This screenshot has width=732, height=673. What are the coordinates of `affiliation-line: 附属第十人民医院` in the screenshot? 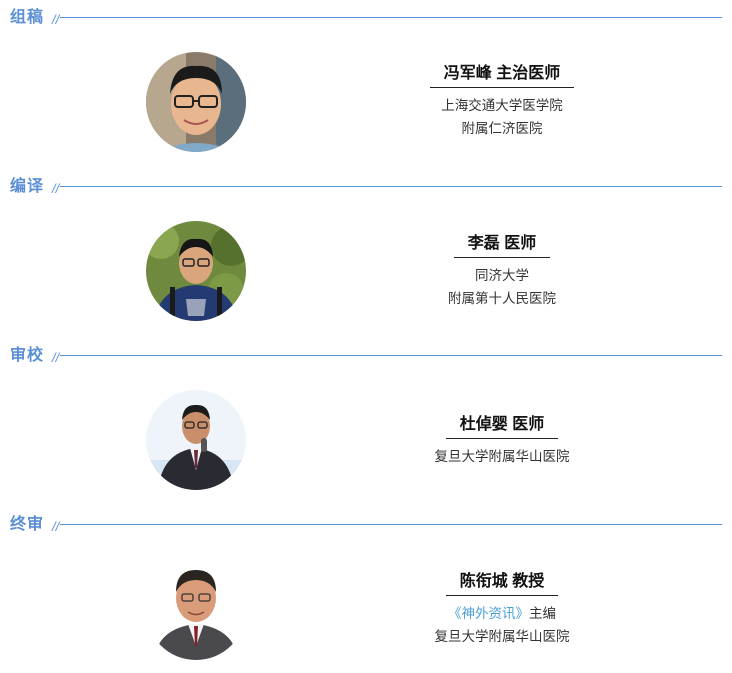 It's located at (502, 298).